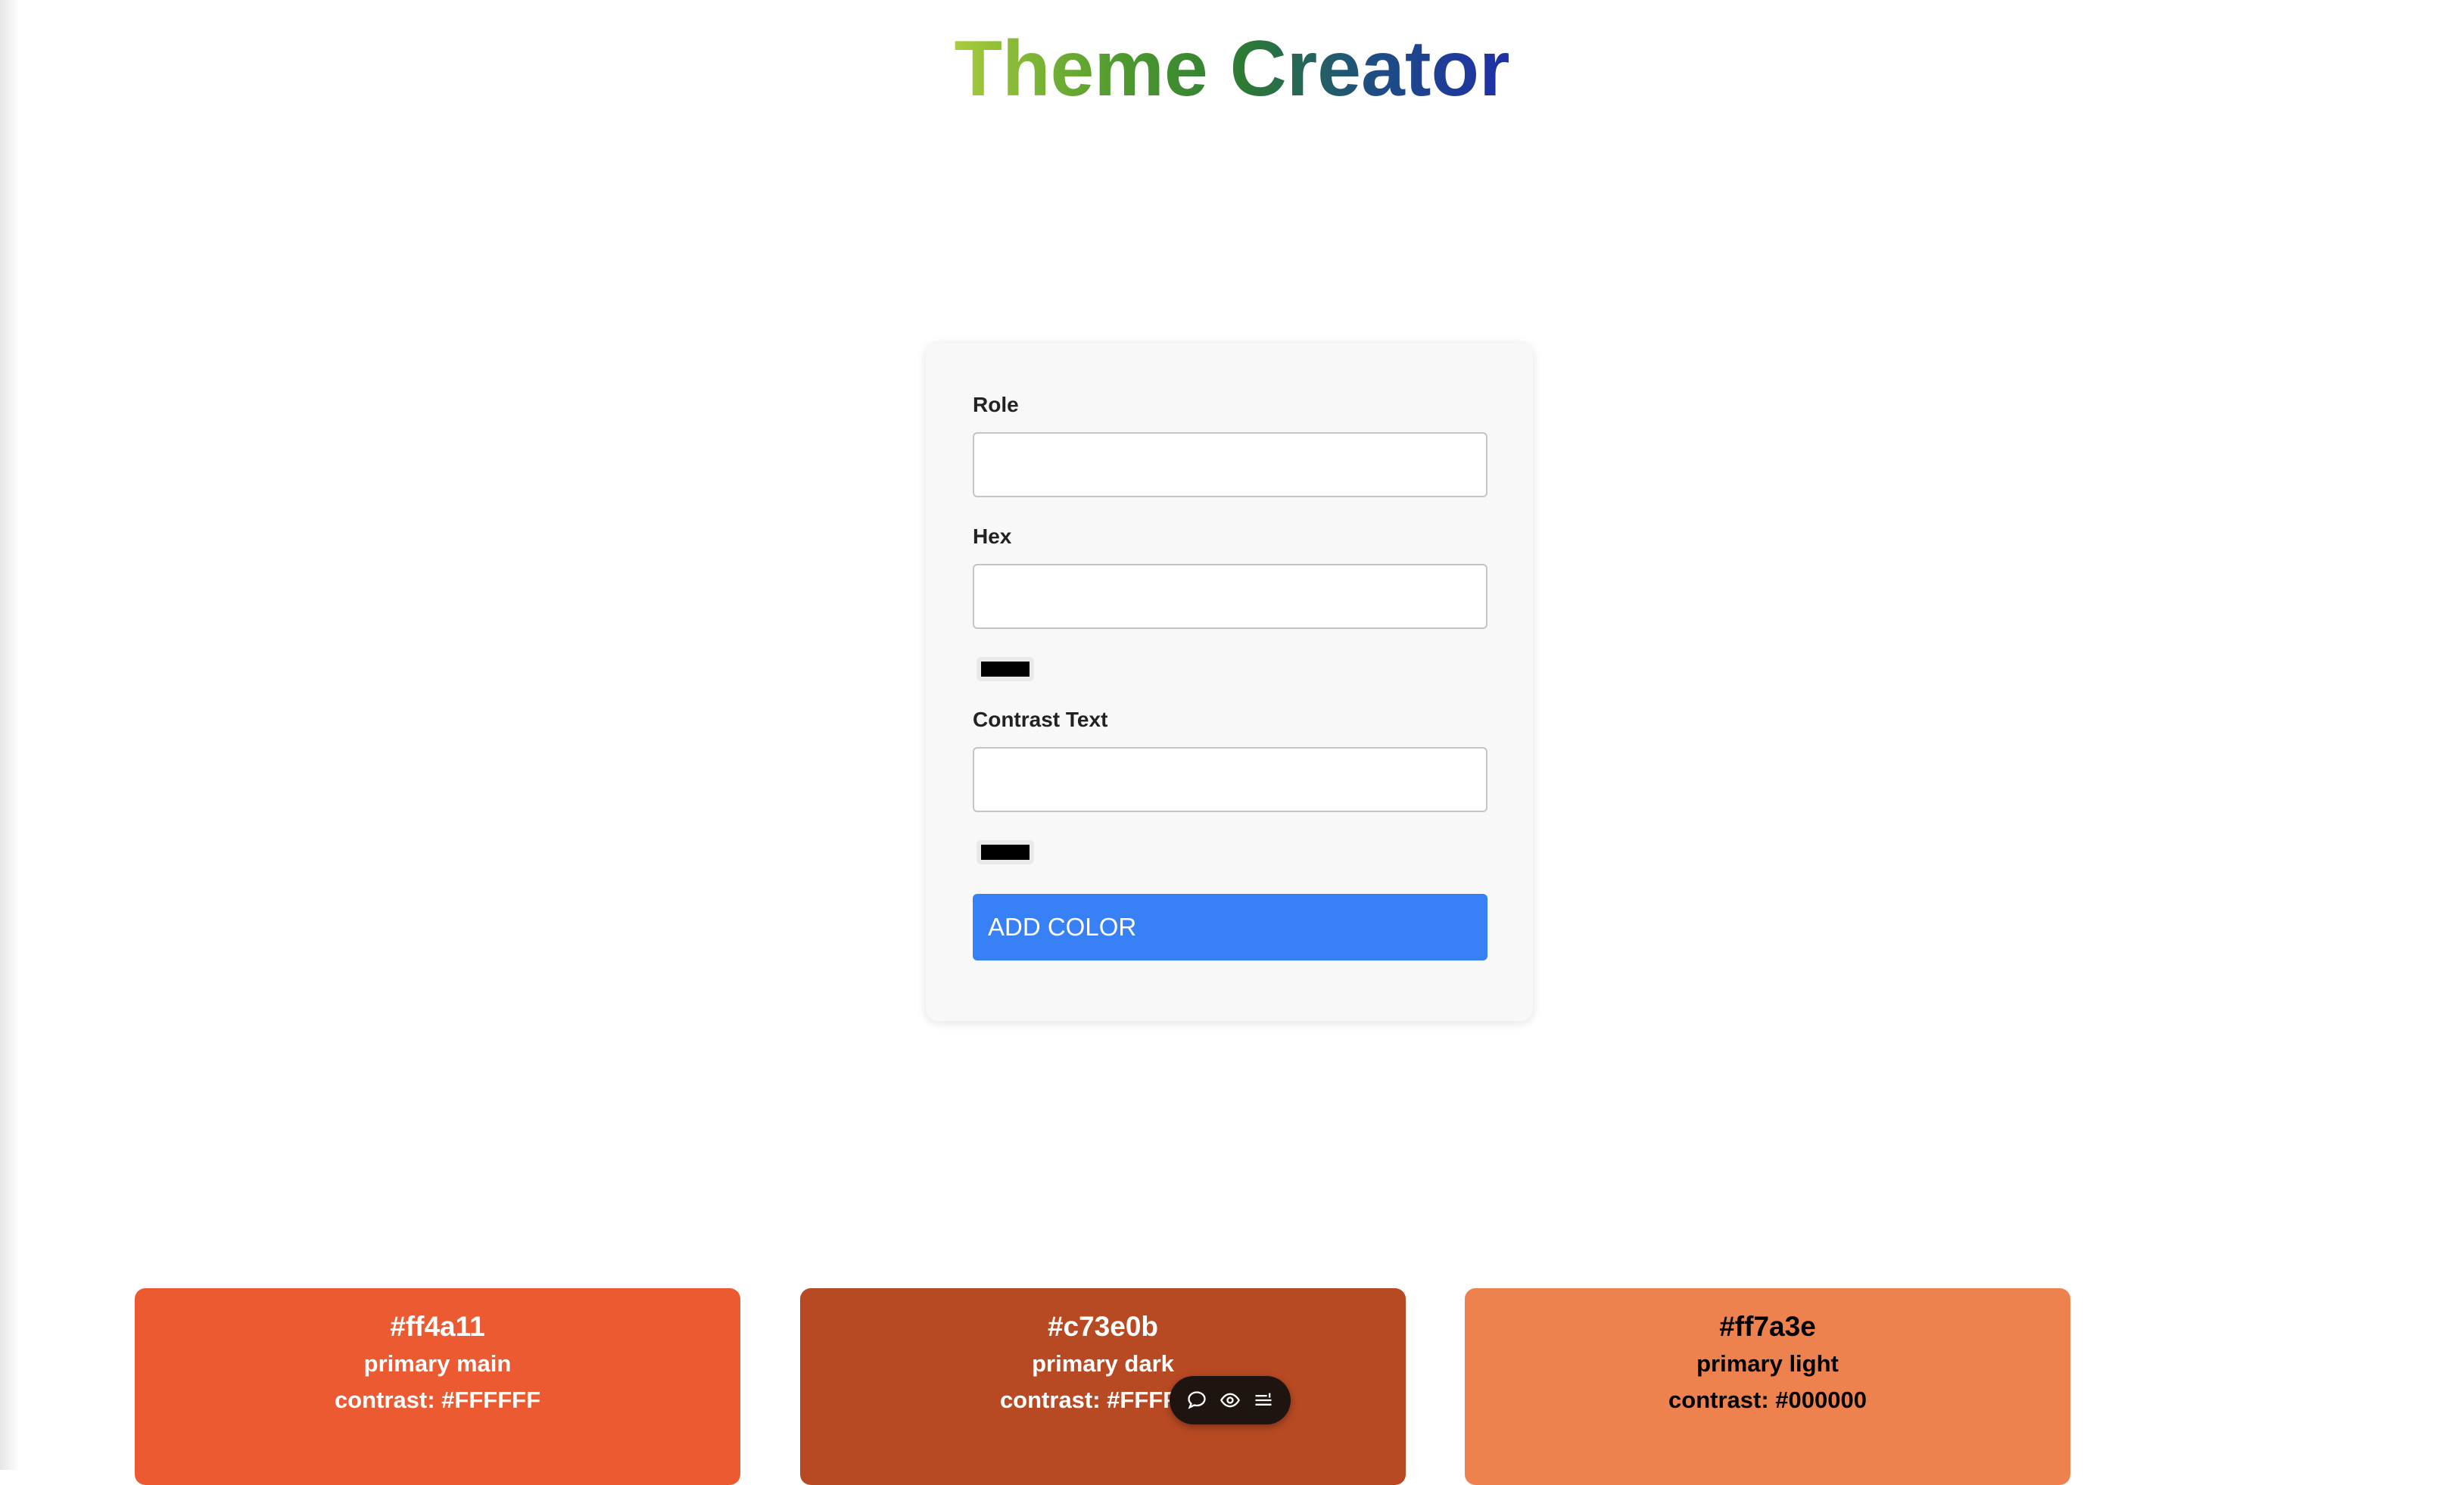 This screenshot has width=2464, height=1485. What do you see at coordinates (1005, 669) in the screenshot?
I see `hex-color-picker` at bounding box center [1005, 669].